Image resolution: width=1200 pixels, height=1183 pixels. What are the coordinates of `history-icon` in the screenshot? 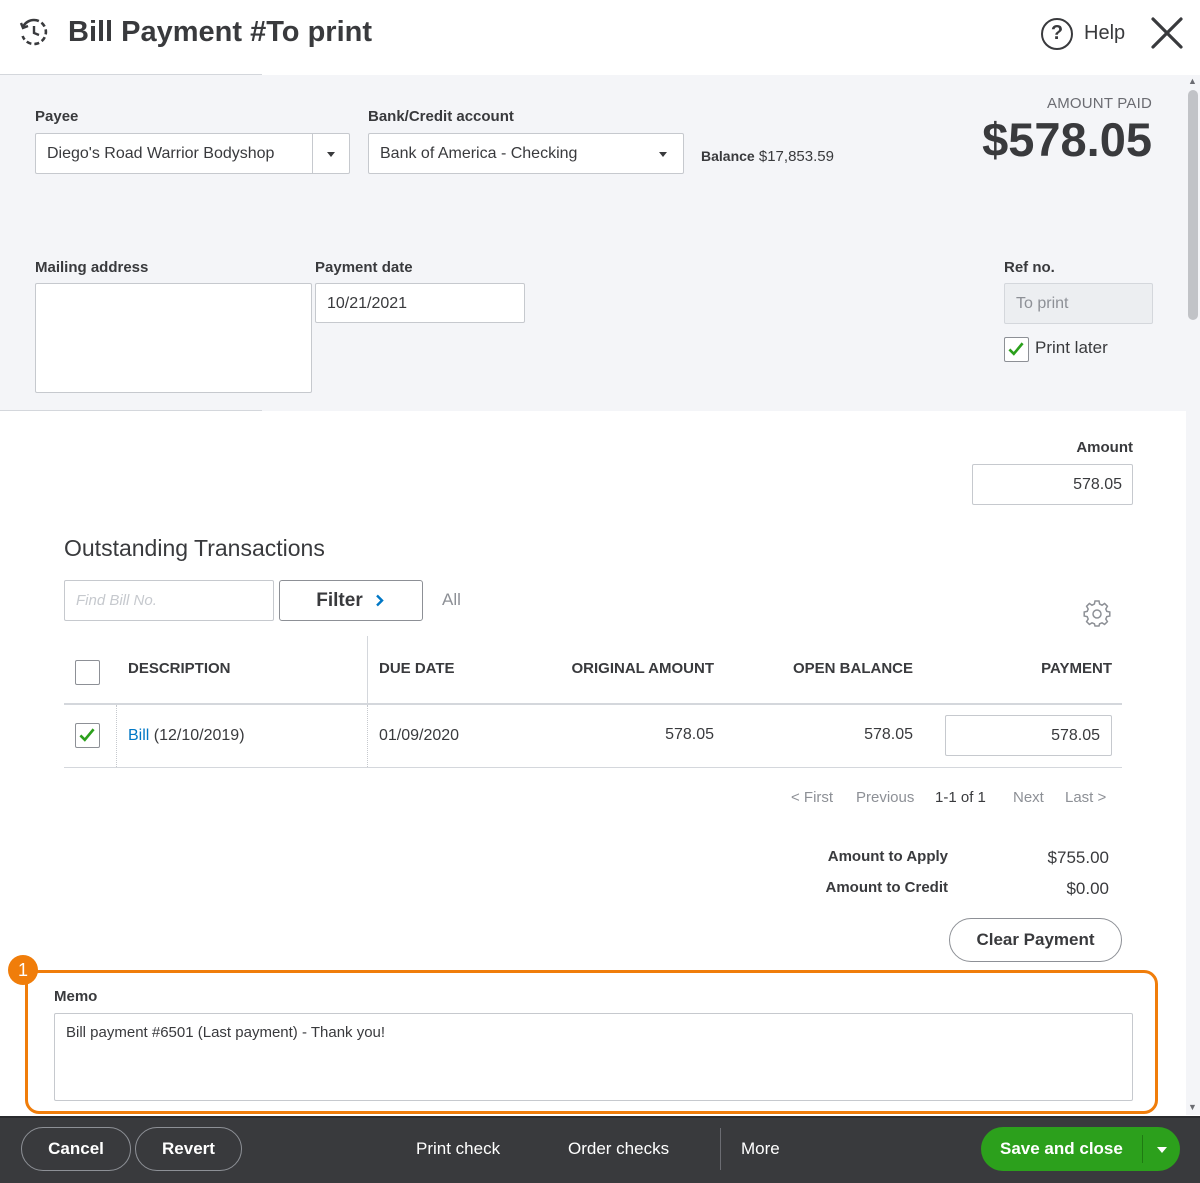 It's located at (34, 32).